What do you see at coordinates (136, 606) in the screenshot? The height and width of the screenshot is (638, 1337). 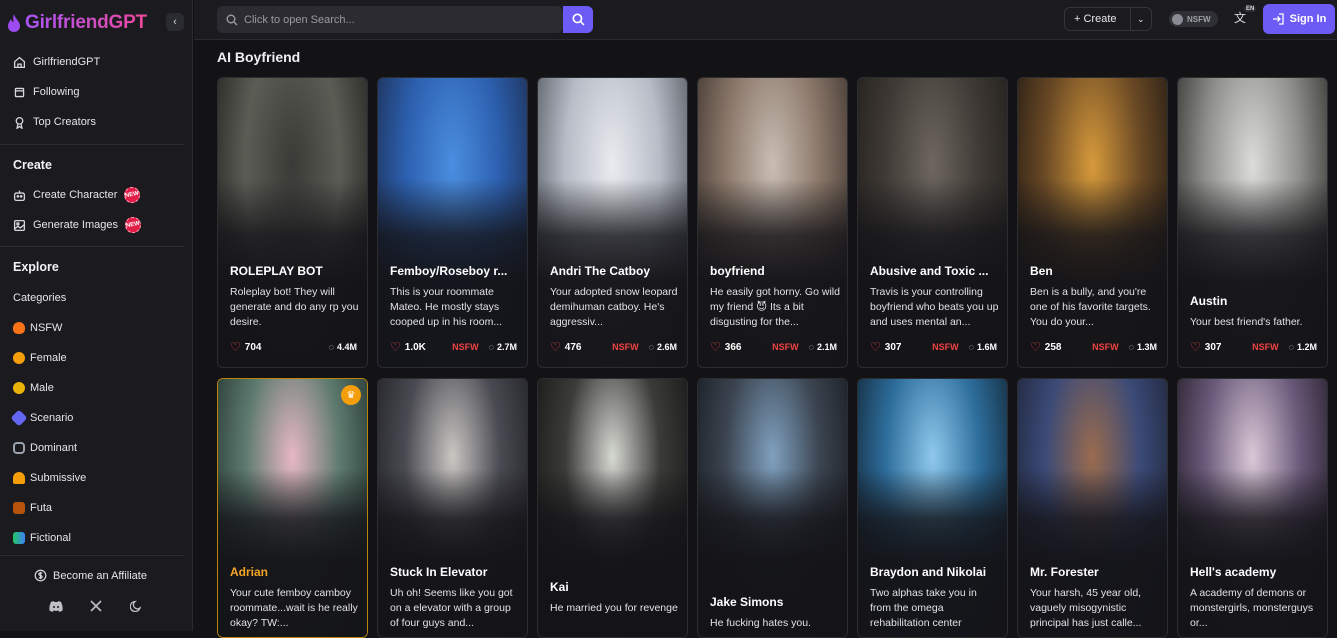 I see `moon-icon` at bounding box center [136, 606].